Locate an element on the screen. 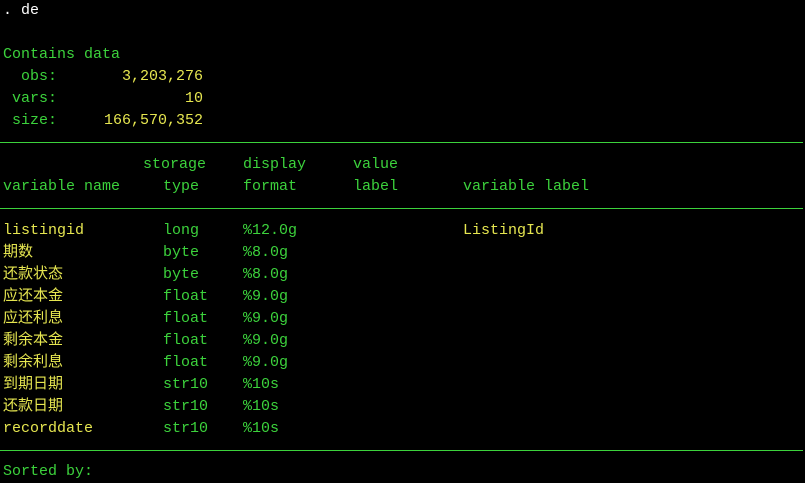 This screenshot has width=805, height=483. header-value-top: value is located at coordinates (376, 164).